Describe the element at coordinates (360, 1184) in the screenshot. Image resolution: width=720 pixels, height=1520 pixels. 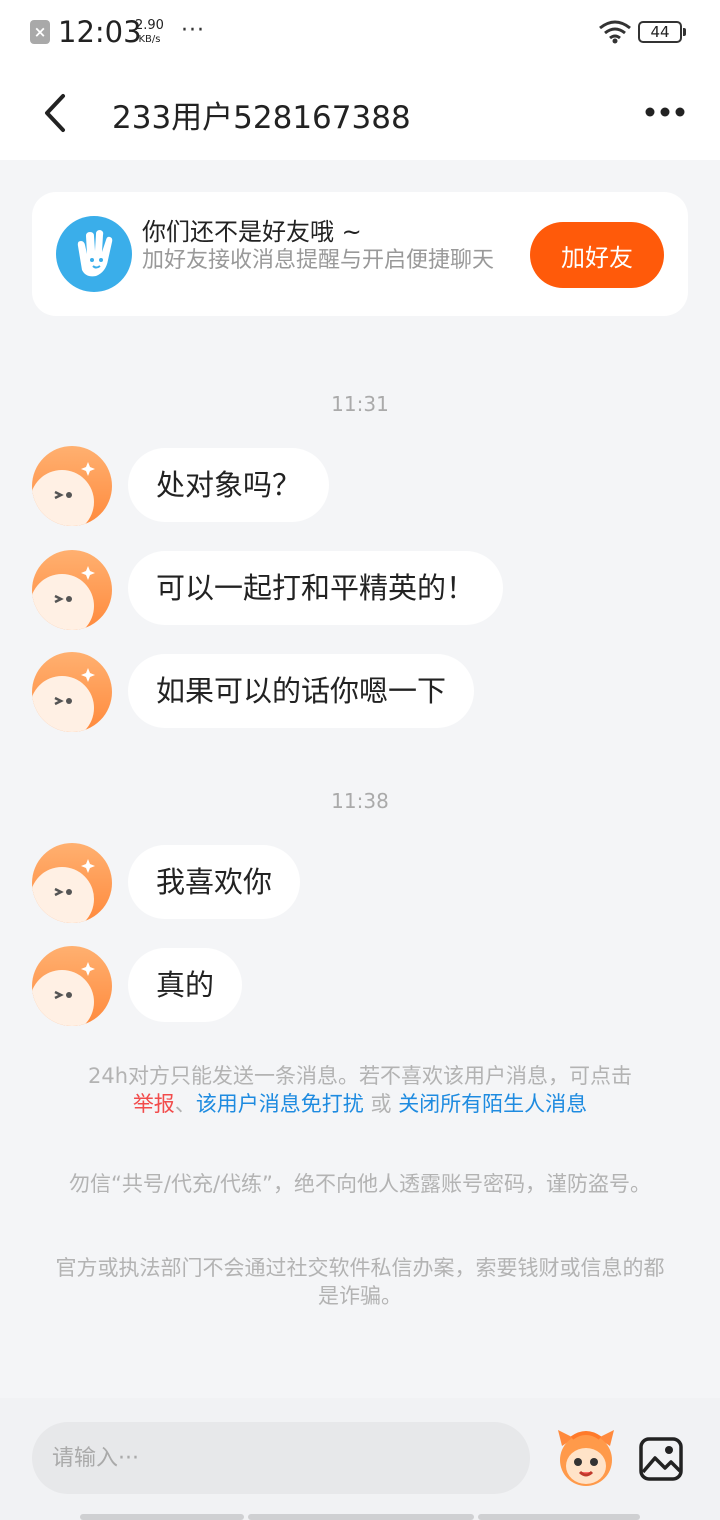
I see `account-safety-warning: 勿信“共号/代充/代练”，绝不向他人透露账号密码，谨防盗号。` at that location.